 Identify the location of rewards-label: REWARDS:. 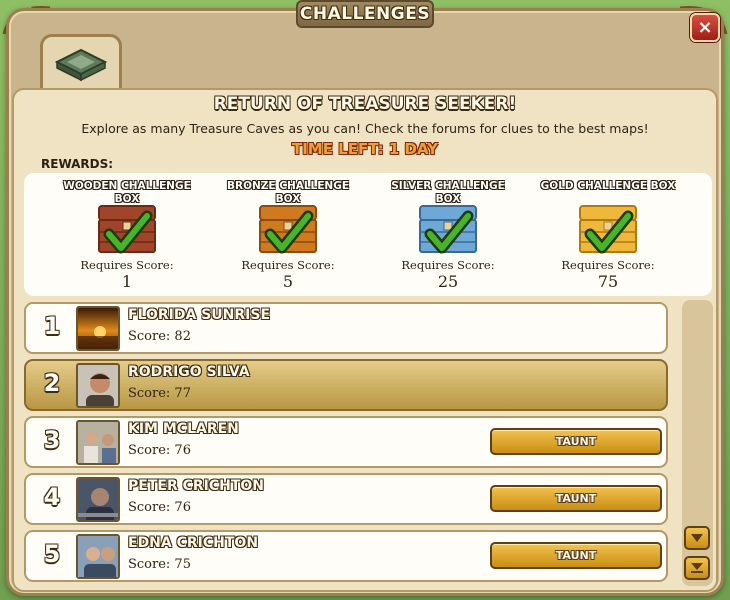
(77, 164).